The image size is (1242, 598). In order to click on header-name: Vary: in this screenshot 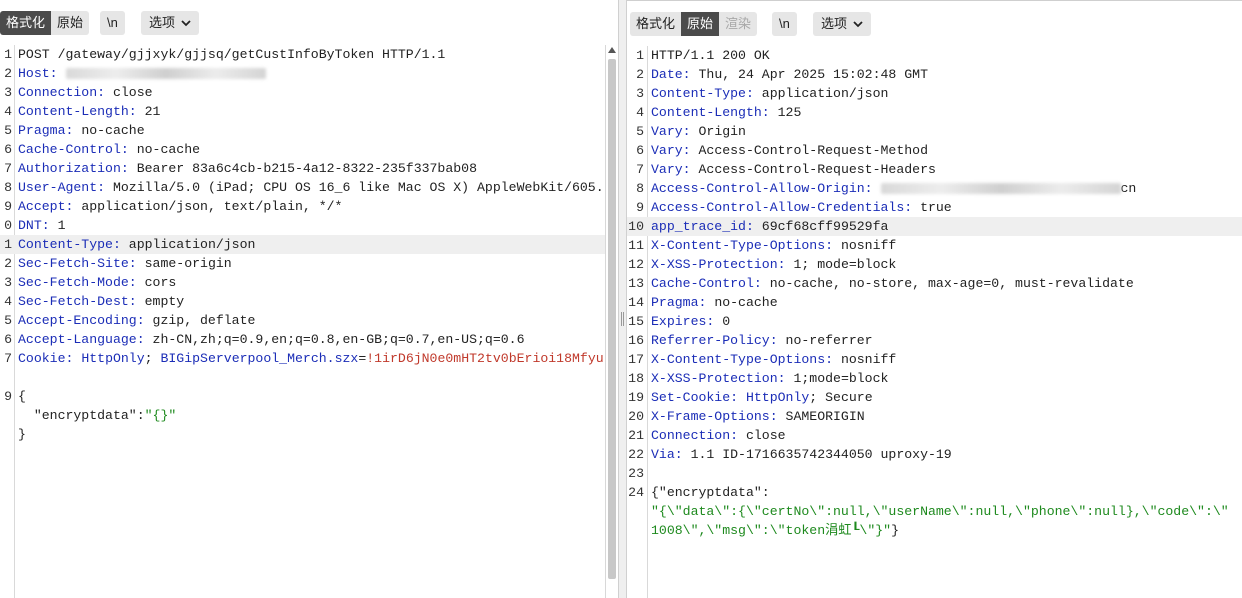, I will do `click(671, 150)`.